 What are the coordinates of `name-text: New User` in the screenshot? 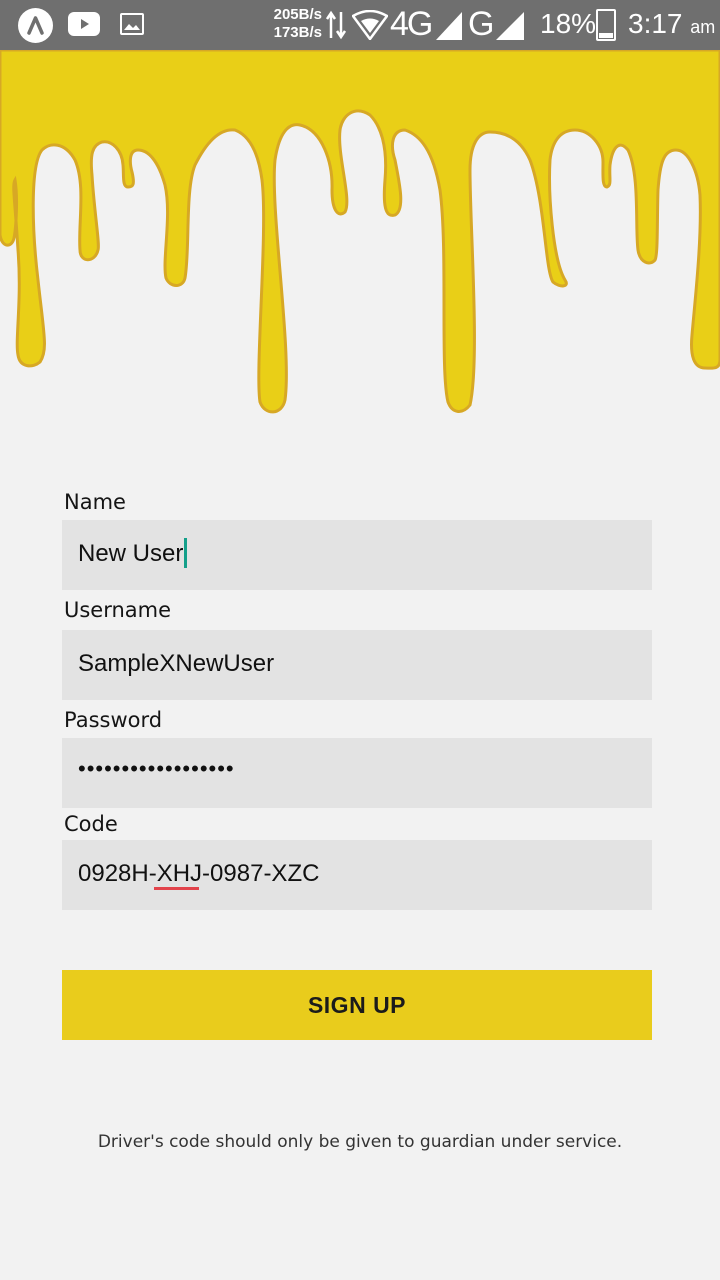 It's located at (131, 553).